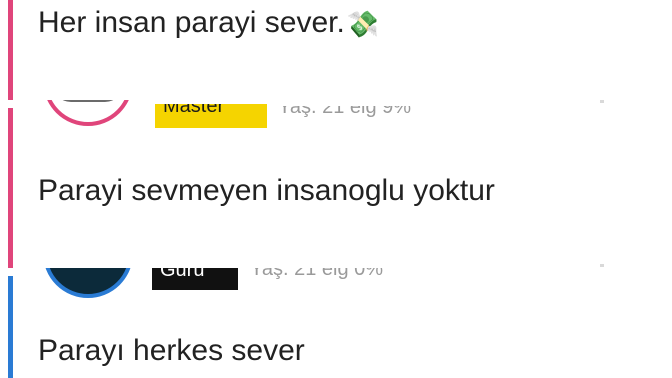  Describe the element at coordinates (195, 279) in the screenshot. I see `author-badge: Guru` at that location.